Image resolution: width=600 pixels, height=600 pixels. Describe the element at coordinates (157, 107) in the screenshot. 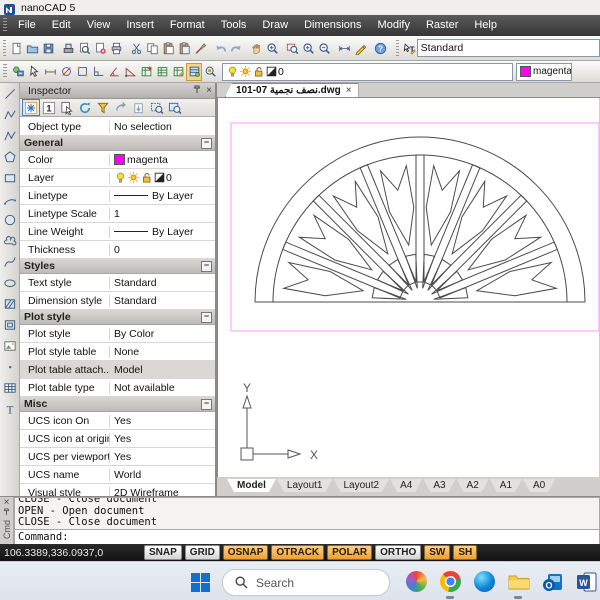

I see `quick-select-icon` at that location.